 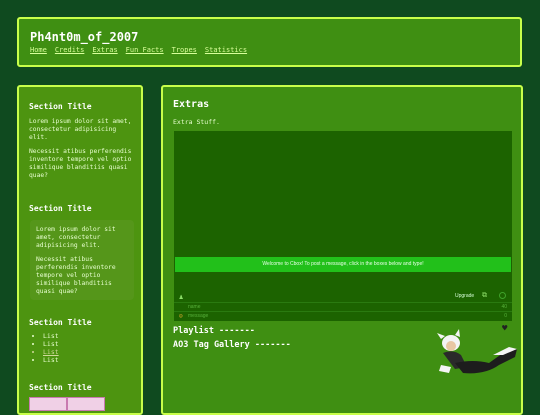 What do you see at coordinates (505, 316) in the screenshot?
I see `message-char-count: 0` at bounding box center [505, 316].